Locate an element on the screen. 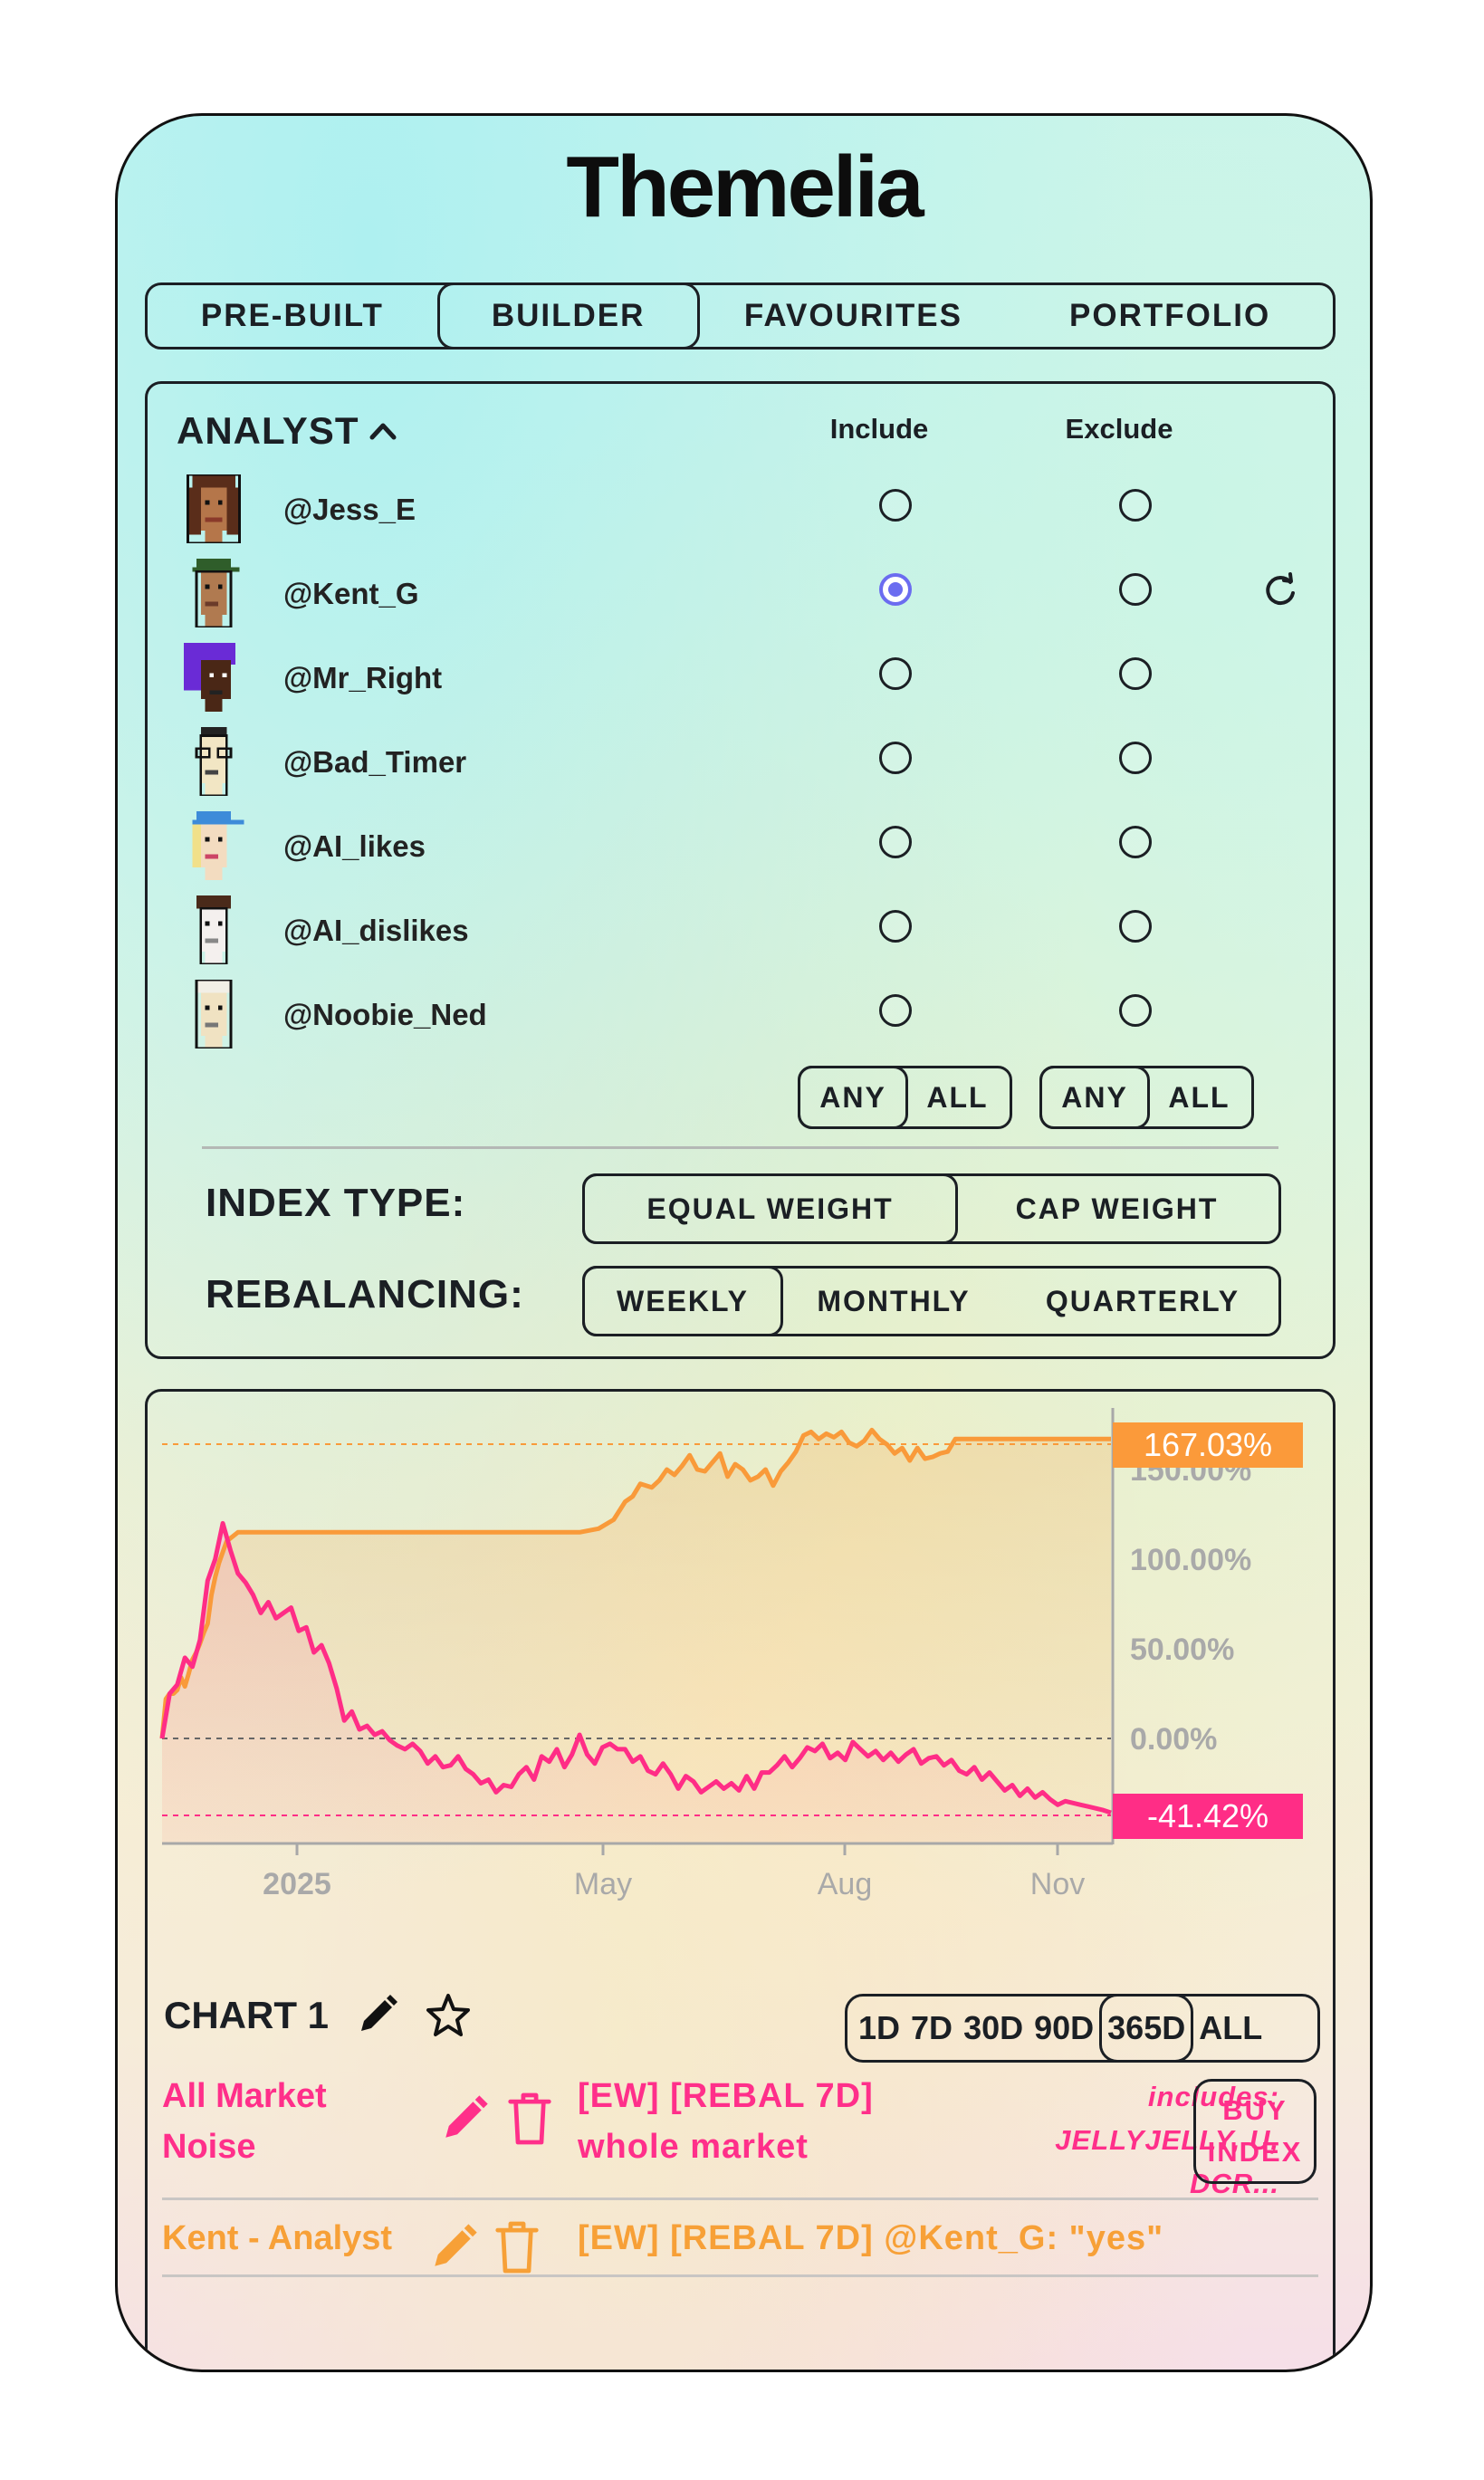  analyst-handle: @Jess_E is located at coordinates (349, 509).